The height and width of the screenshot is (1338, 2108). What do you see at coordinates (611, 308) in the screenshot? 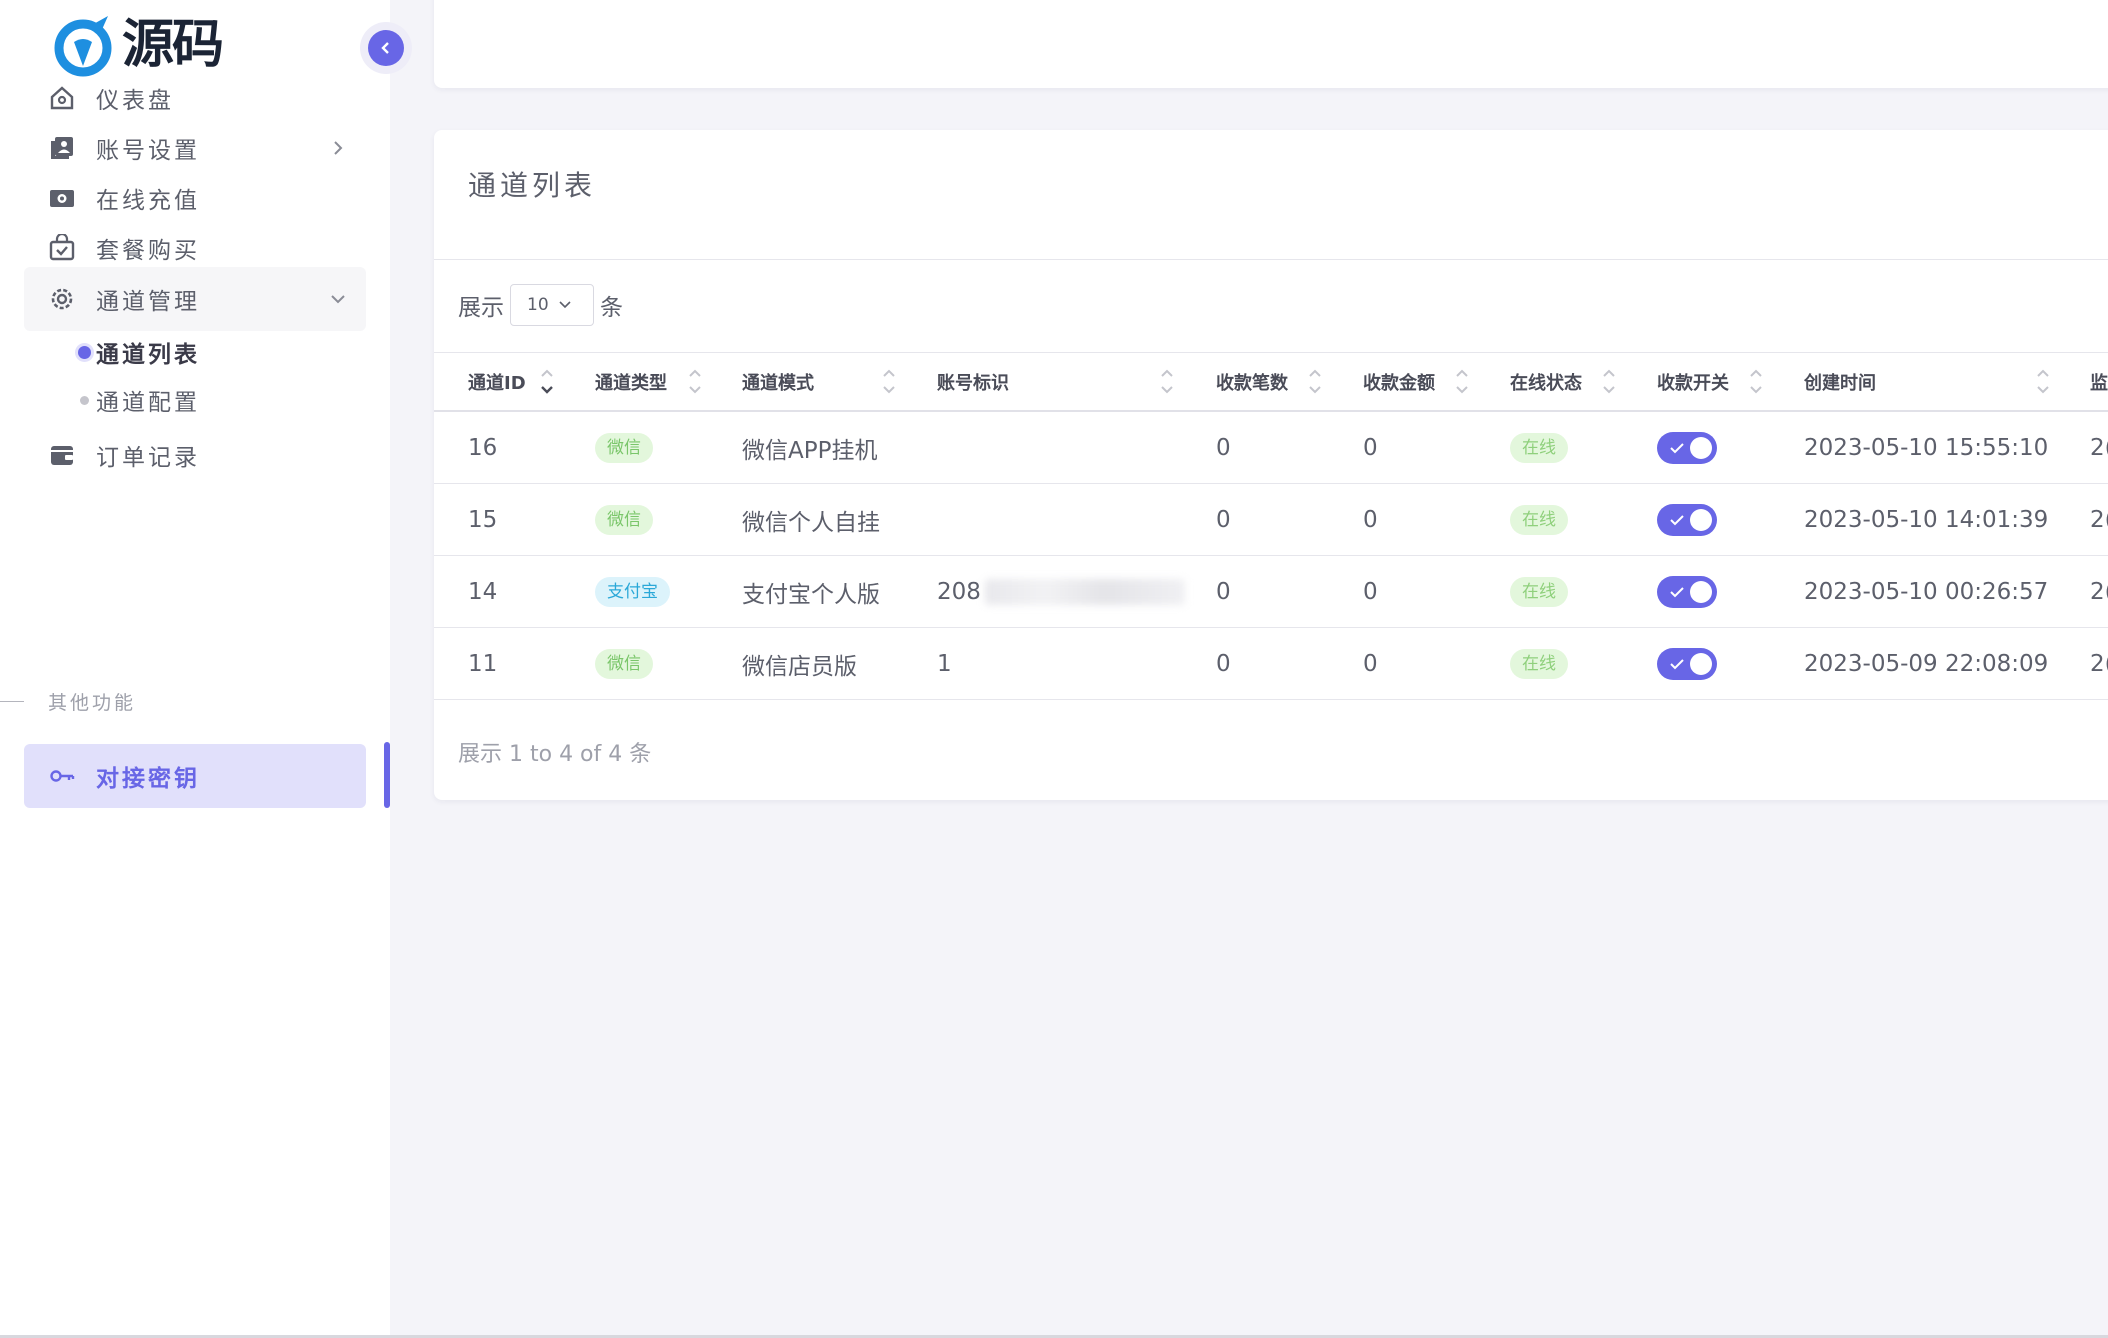
I see `length-suffix: 条` at bounding box center [611, 308].